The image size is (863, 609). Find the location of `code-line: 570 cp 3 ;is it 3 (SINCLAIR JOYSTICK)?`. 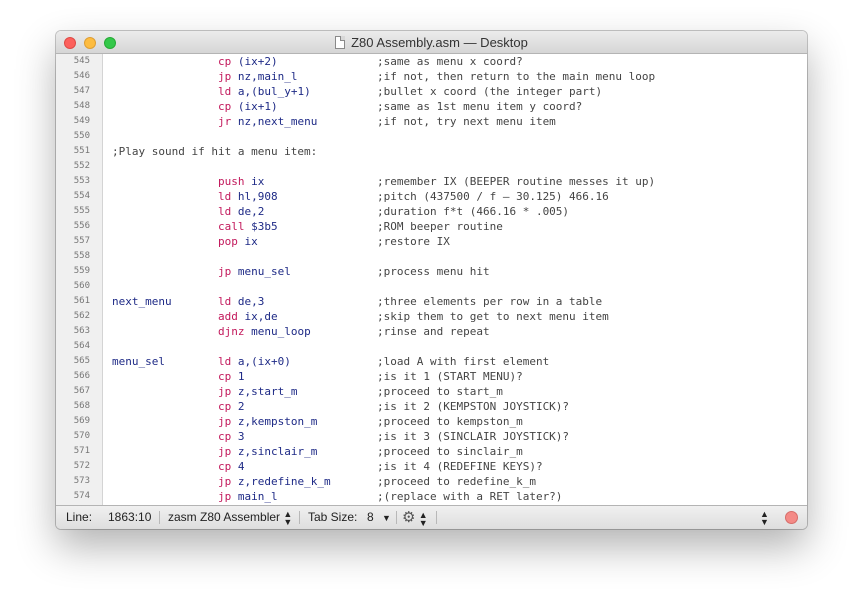

code-line: 570 cp 3 ;is it 3 (SINCLAIR JOYSTICK)? is located at coordinates (431, 436).